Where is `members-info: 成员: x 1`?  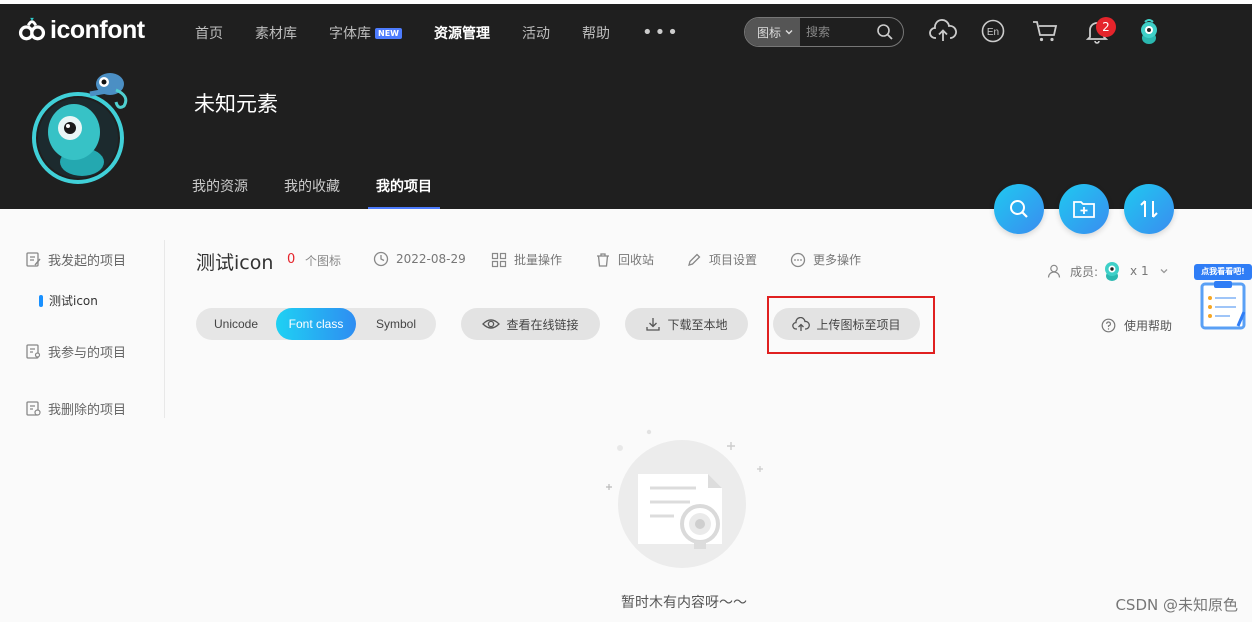
members-info: 成员: x 1 is located at coordinates (1108, 271).